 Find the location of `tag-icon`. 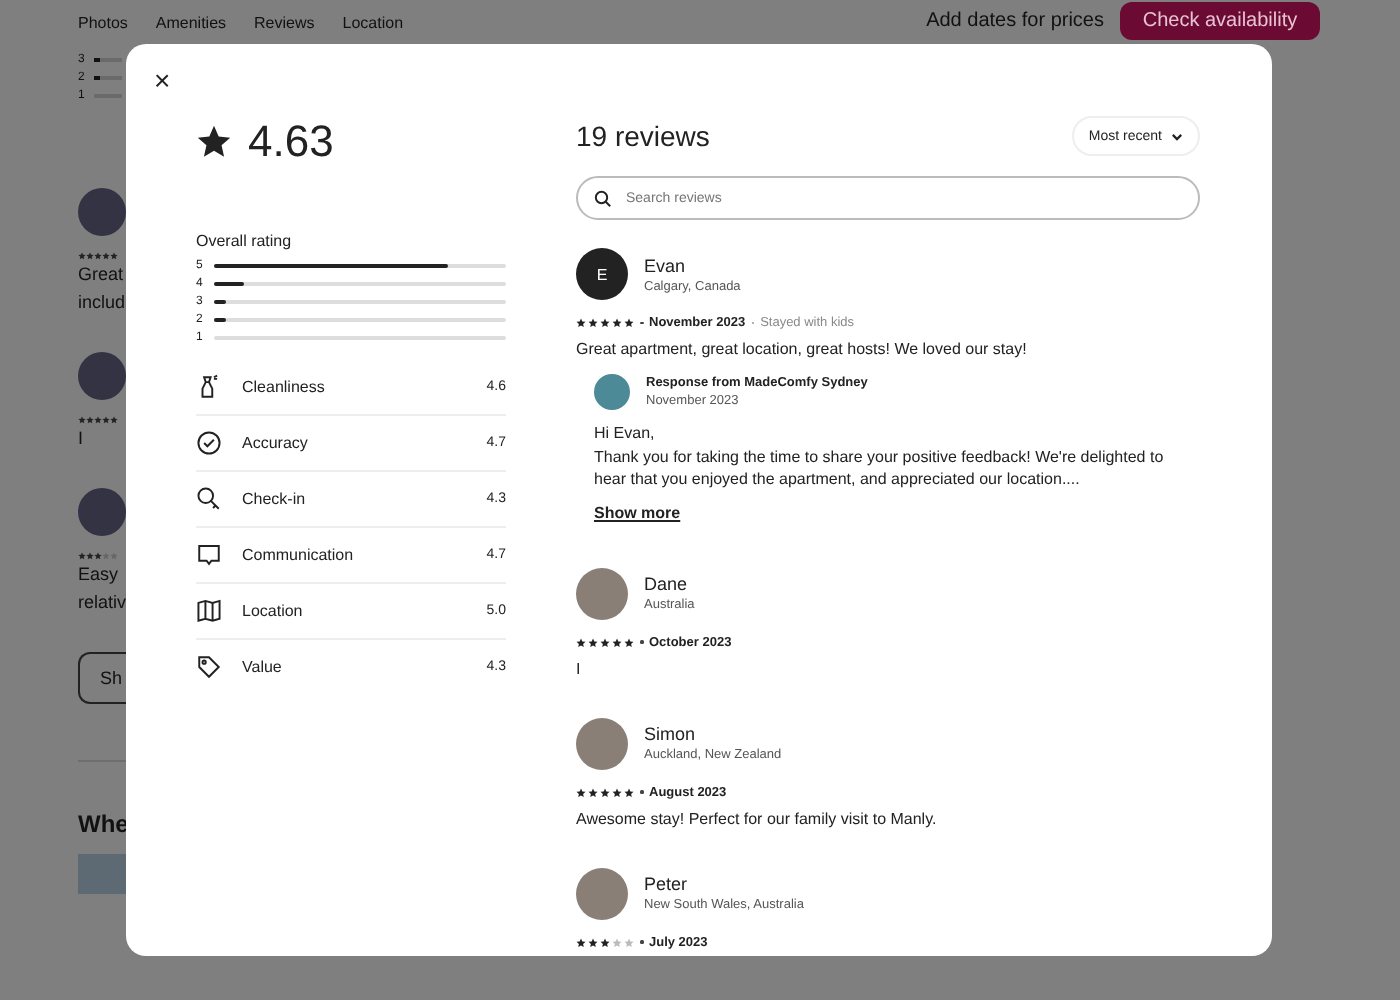

tag-icon is located at coordinates (209, 667).